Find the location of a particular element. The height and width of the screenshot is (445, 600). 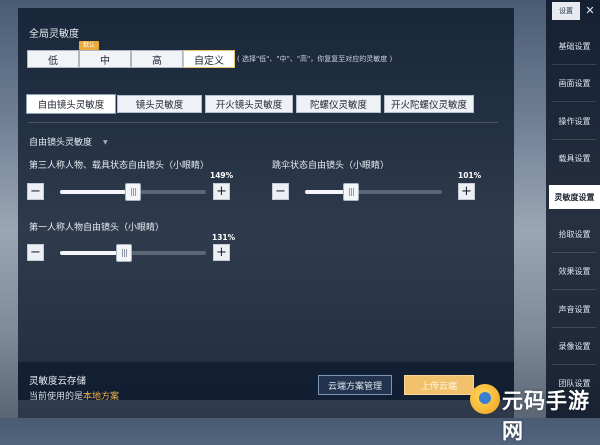

settings-top-button: 设置 is located at coordinates (566, 11).